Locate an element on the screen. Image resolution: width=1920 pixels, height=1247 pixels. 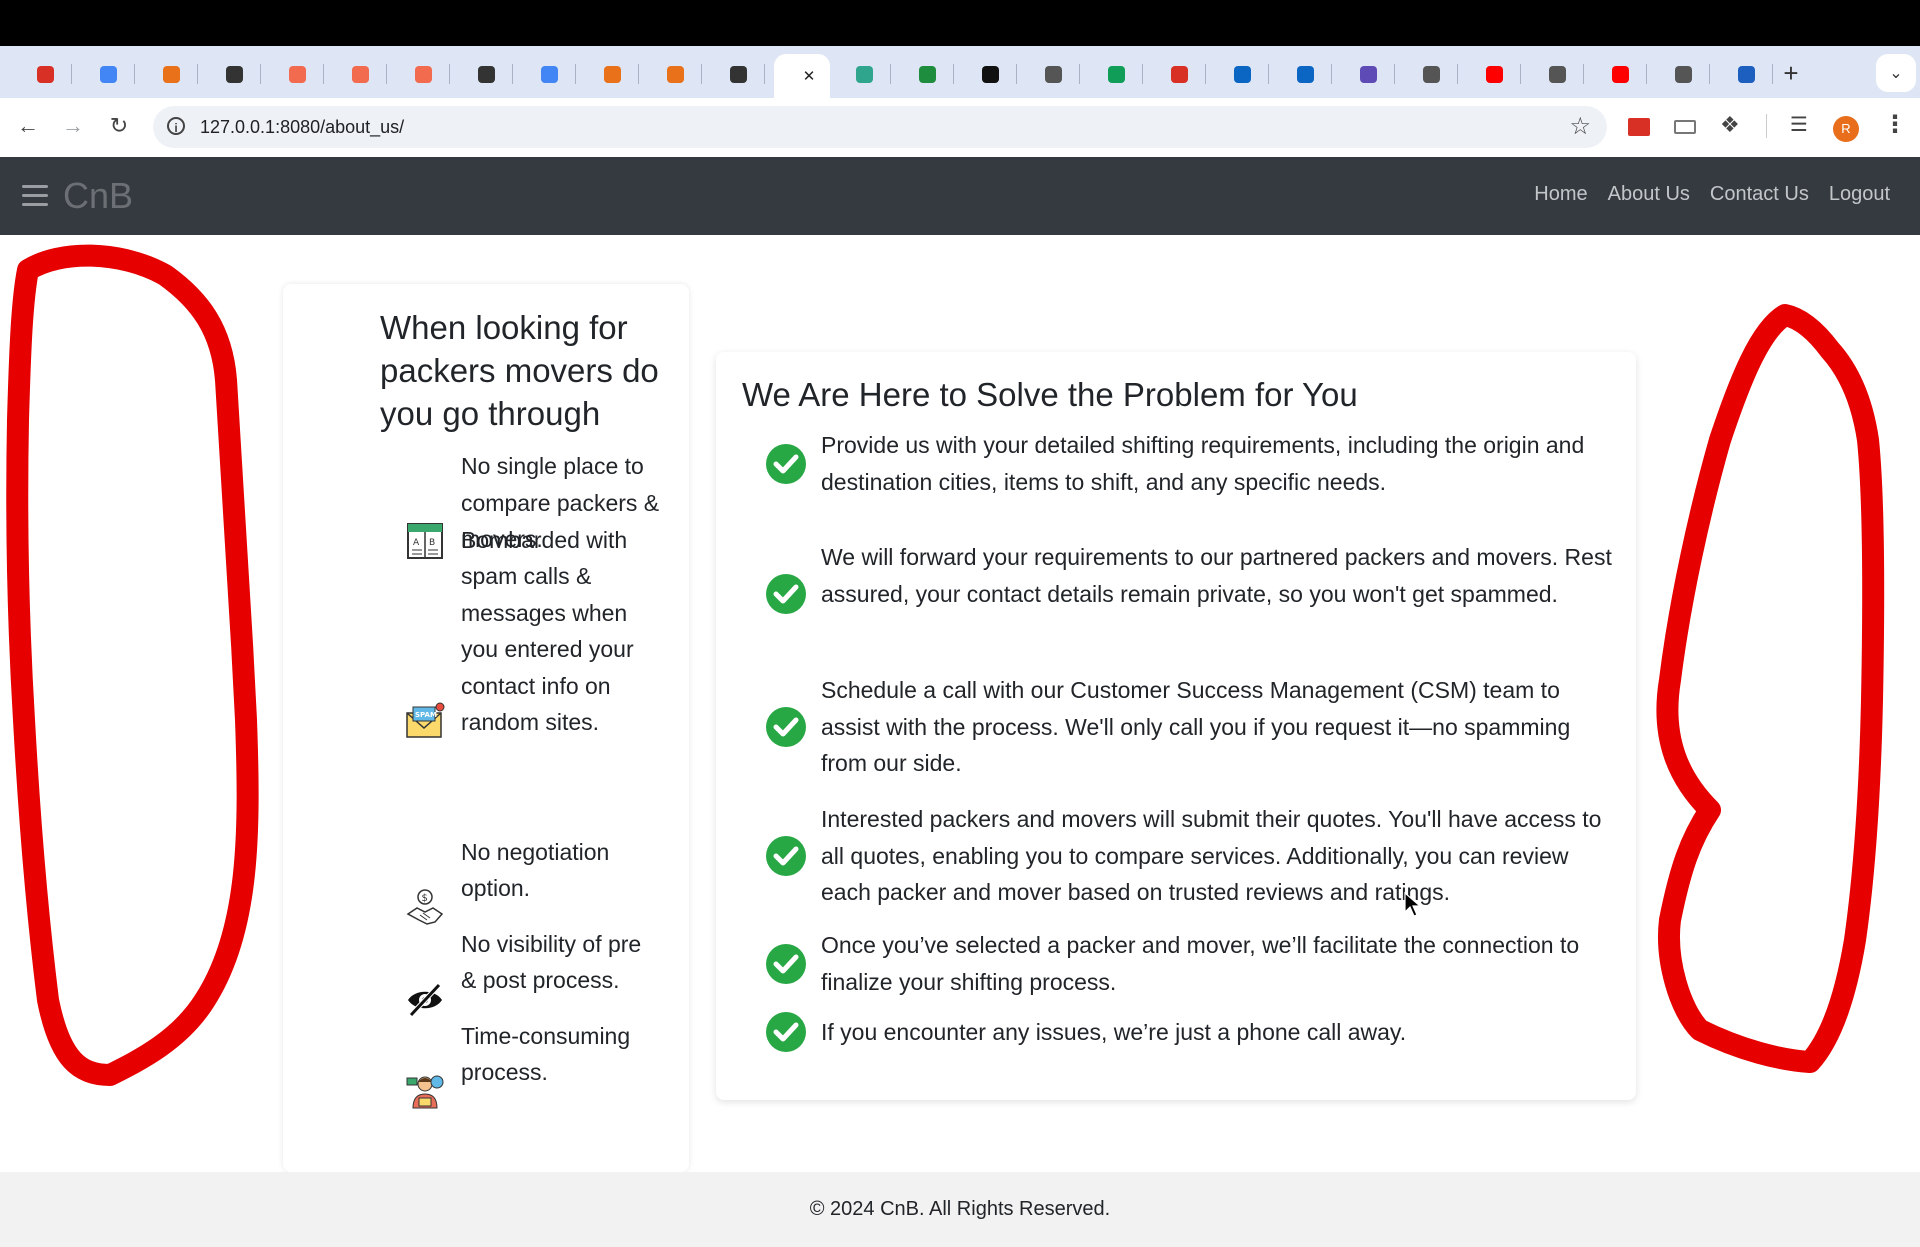
eye-slash-icon is located at coordinates (425, 1000).